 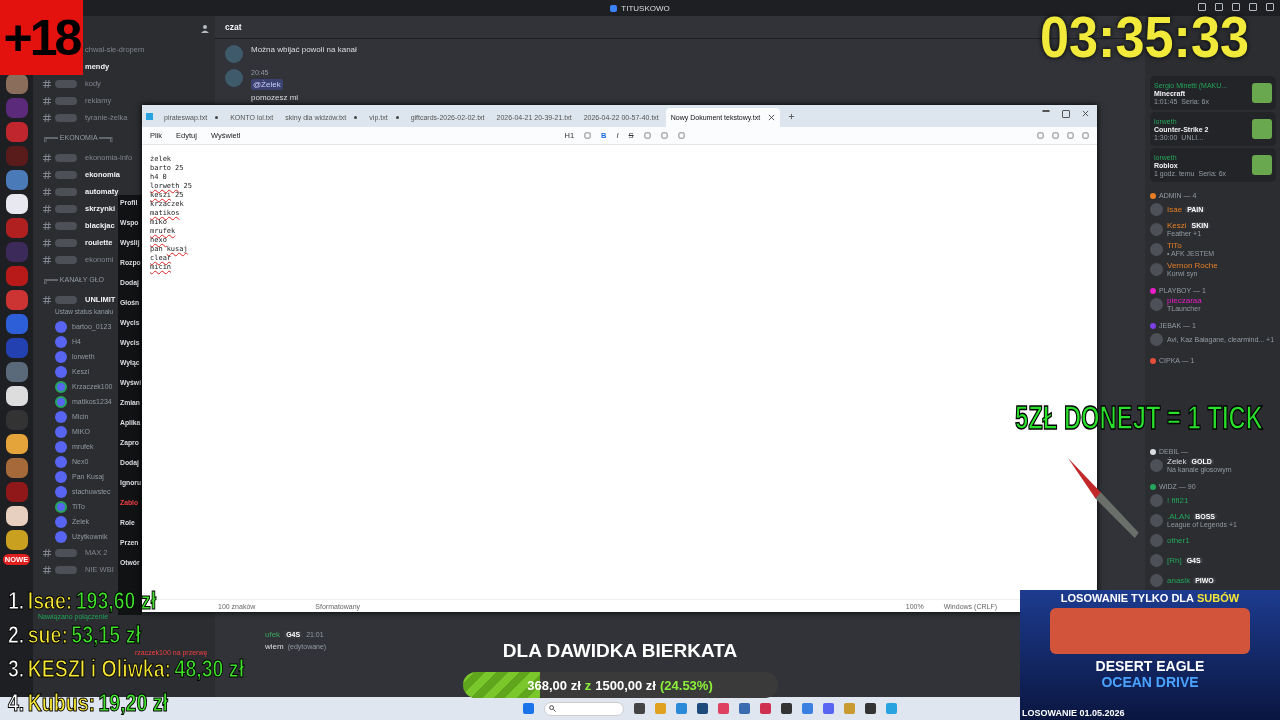 What do you see at coordinates (88, 703) in the screenshot?
I see `leaderboard-entry: 4.Kubus:19,20 zł` at bounding box center [88, 703].